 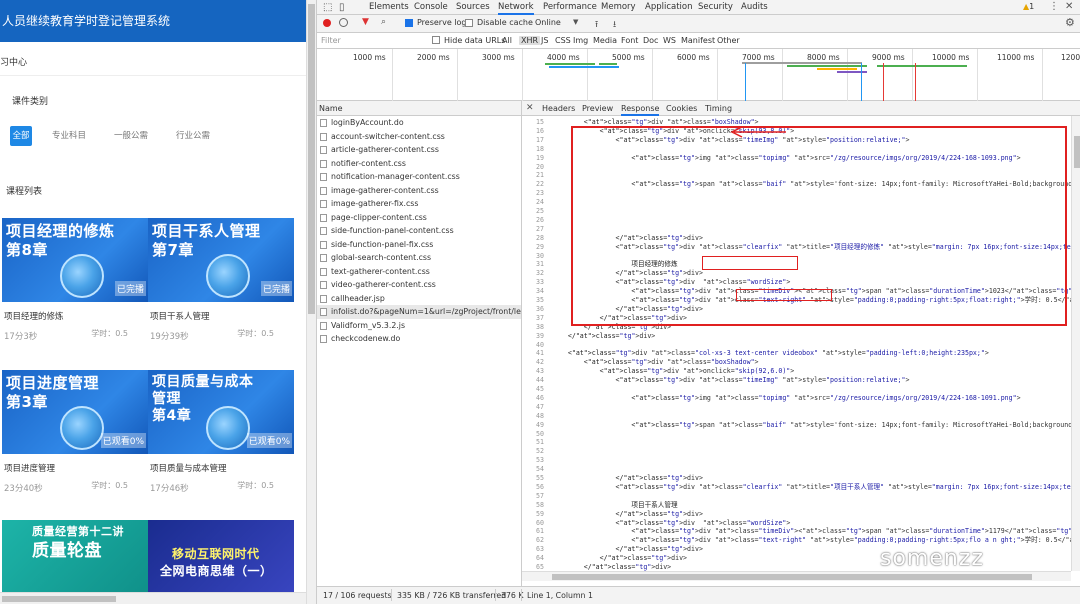 What do you see at coordinates (544, 40) in the screenshot?
I see `filter-type-js: JS` at bounding box center [544, 40].